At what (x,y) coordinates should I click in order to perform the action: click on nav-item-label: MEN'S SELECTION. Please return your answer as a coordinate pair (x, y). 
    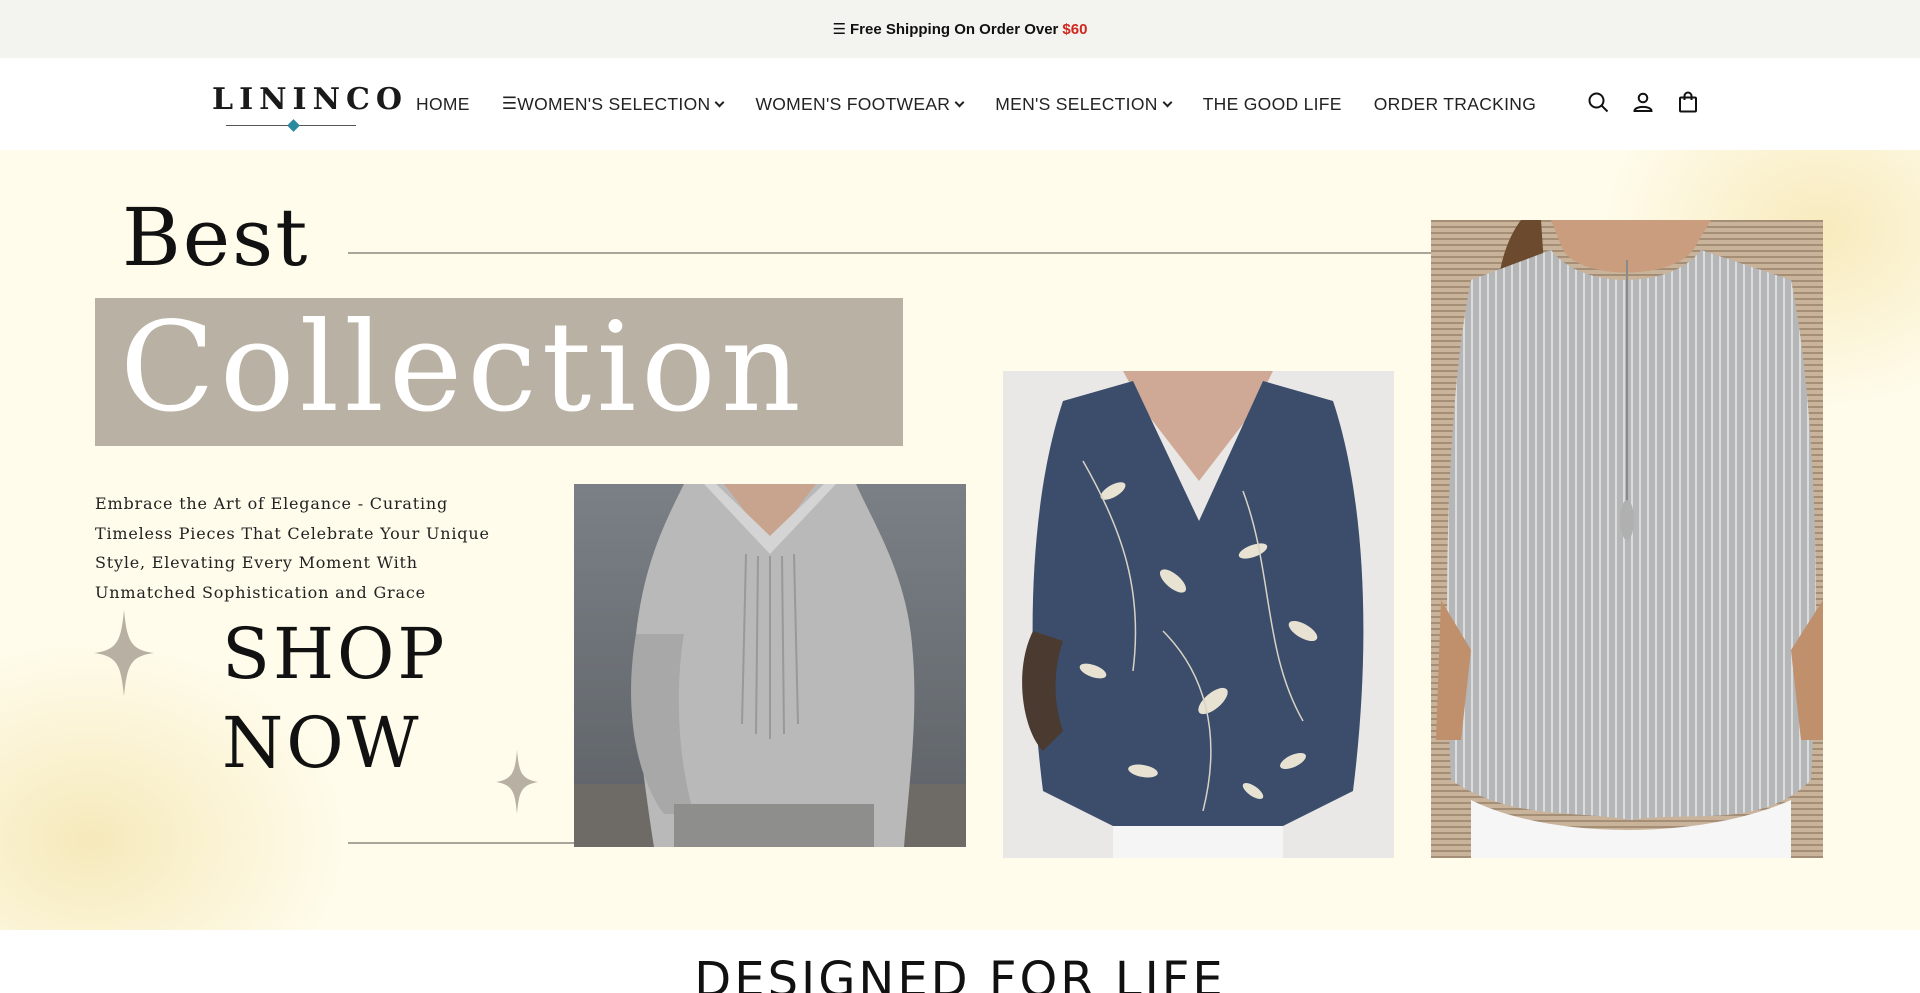
    Looking at the image, I should click on (1076, 103).